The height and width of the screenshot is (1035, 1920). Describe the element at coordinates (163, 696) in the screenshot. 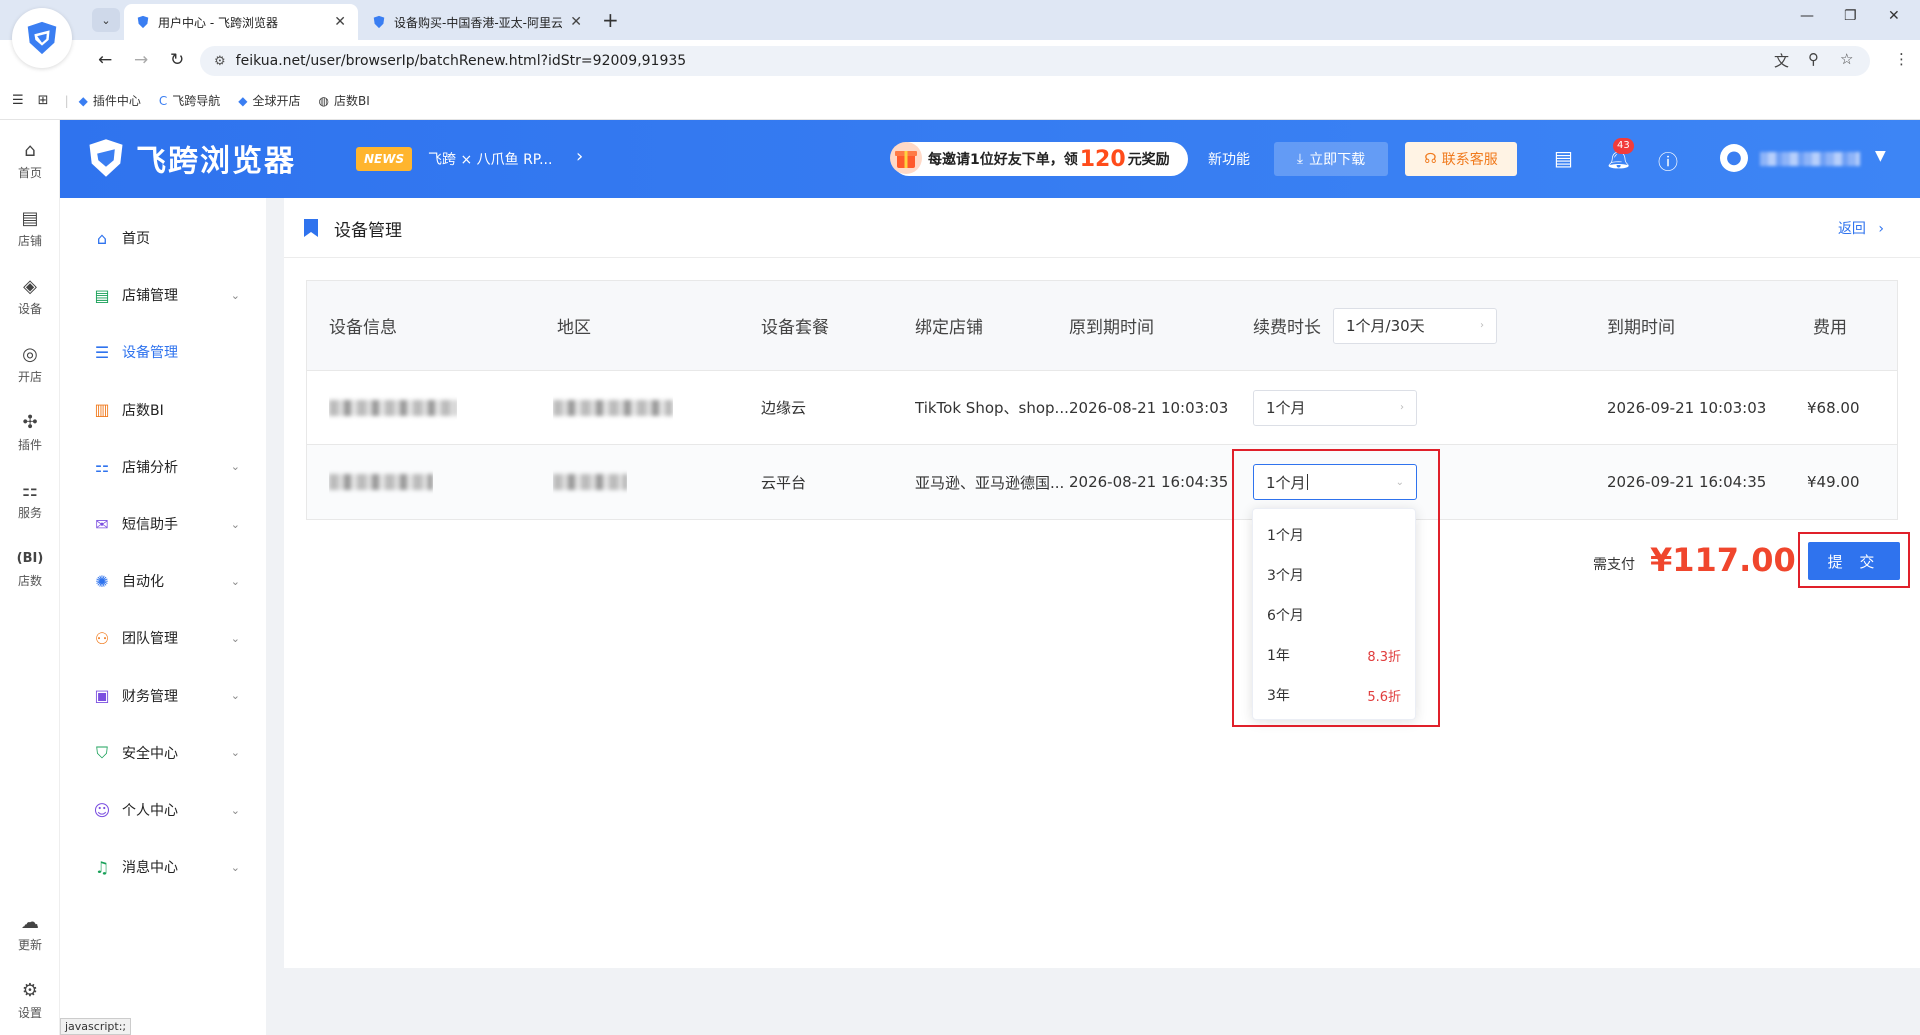

I see `sidebar-item-8: ▣ 财务管理 ⌄` at that location.